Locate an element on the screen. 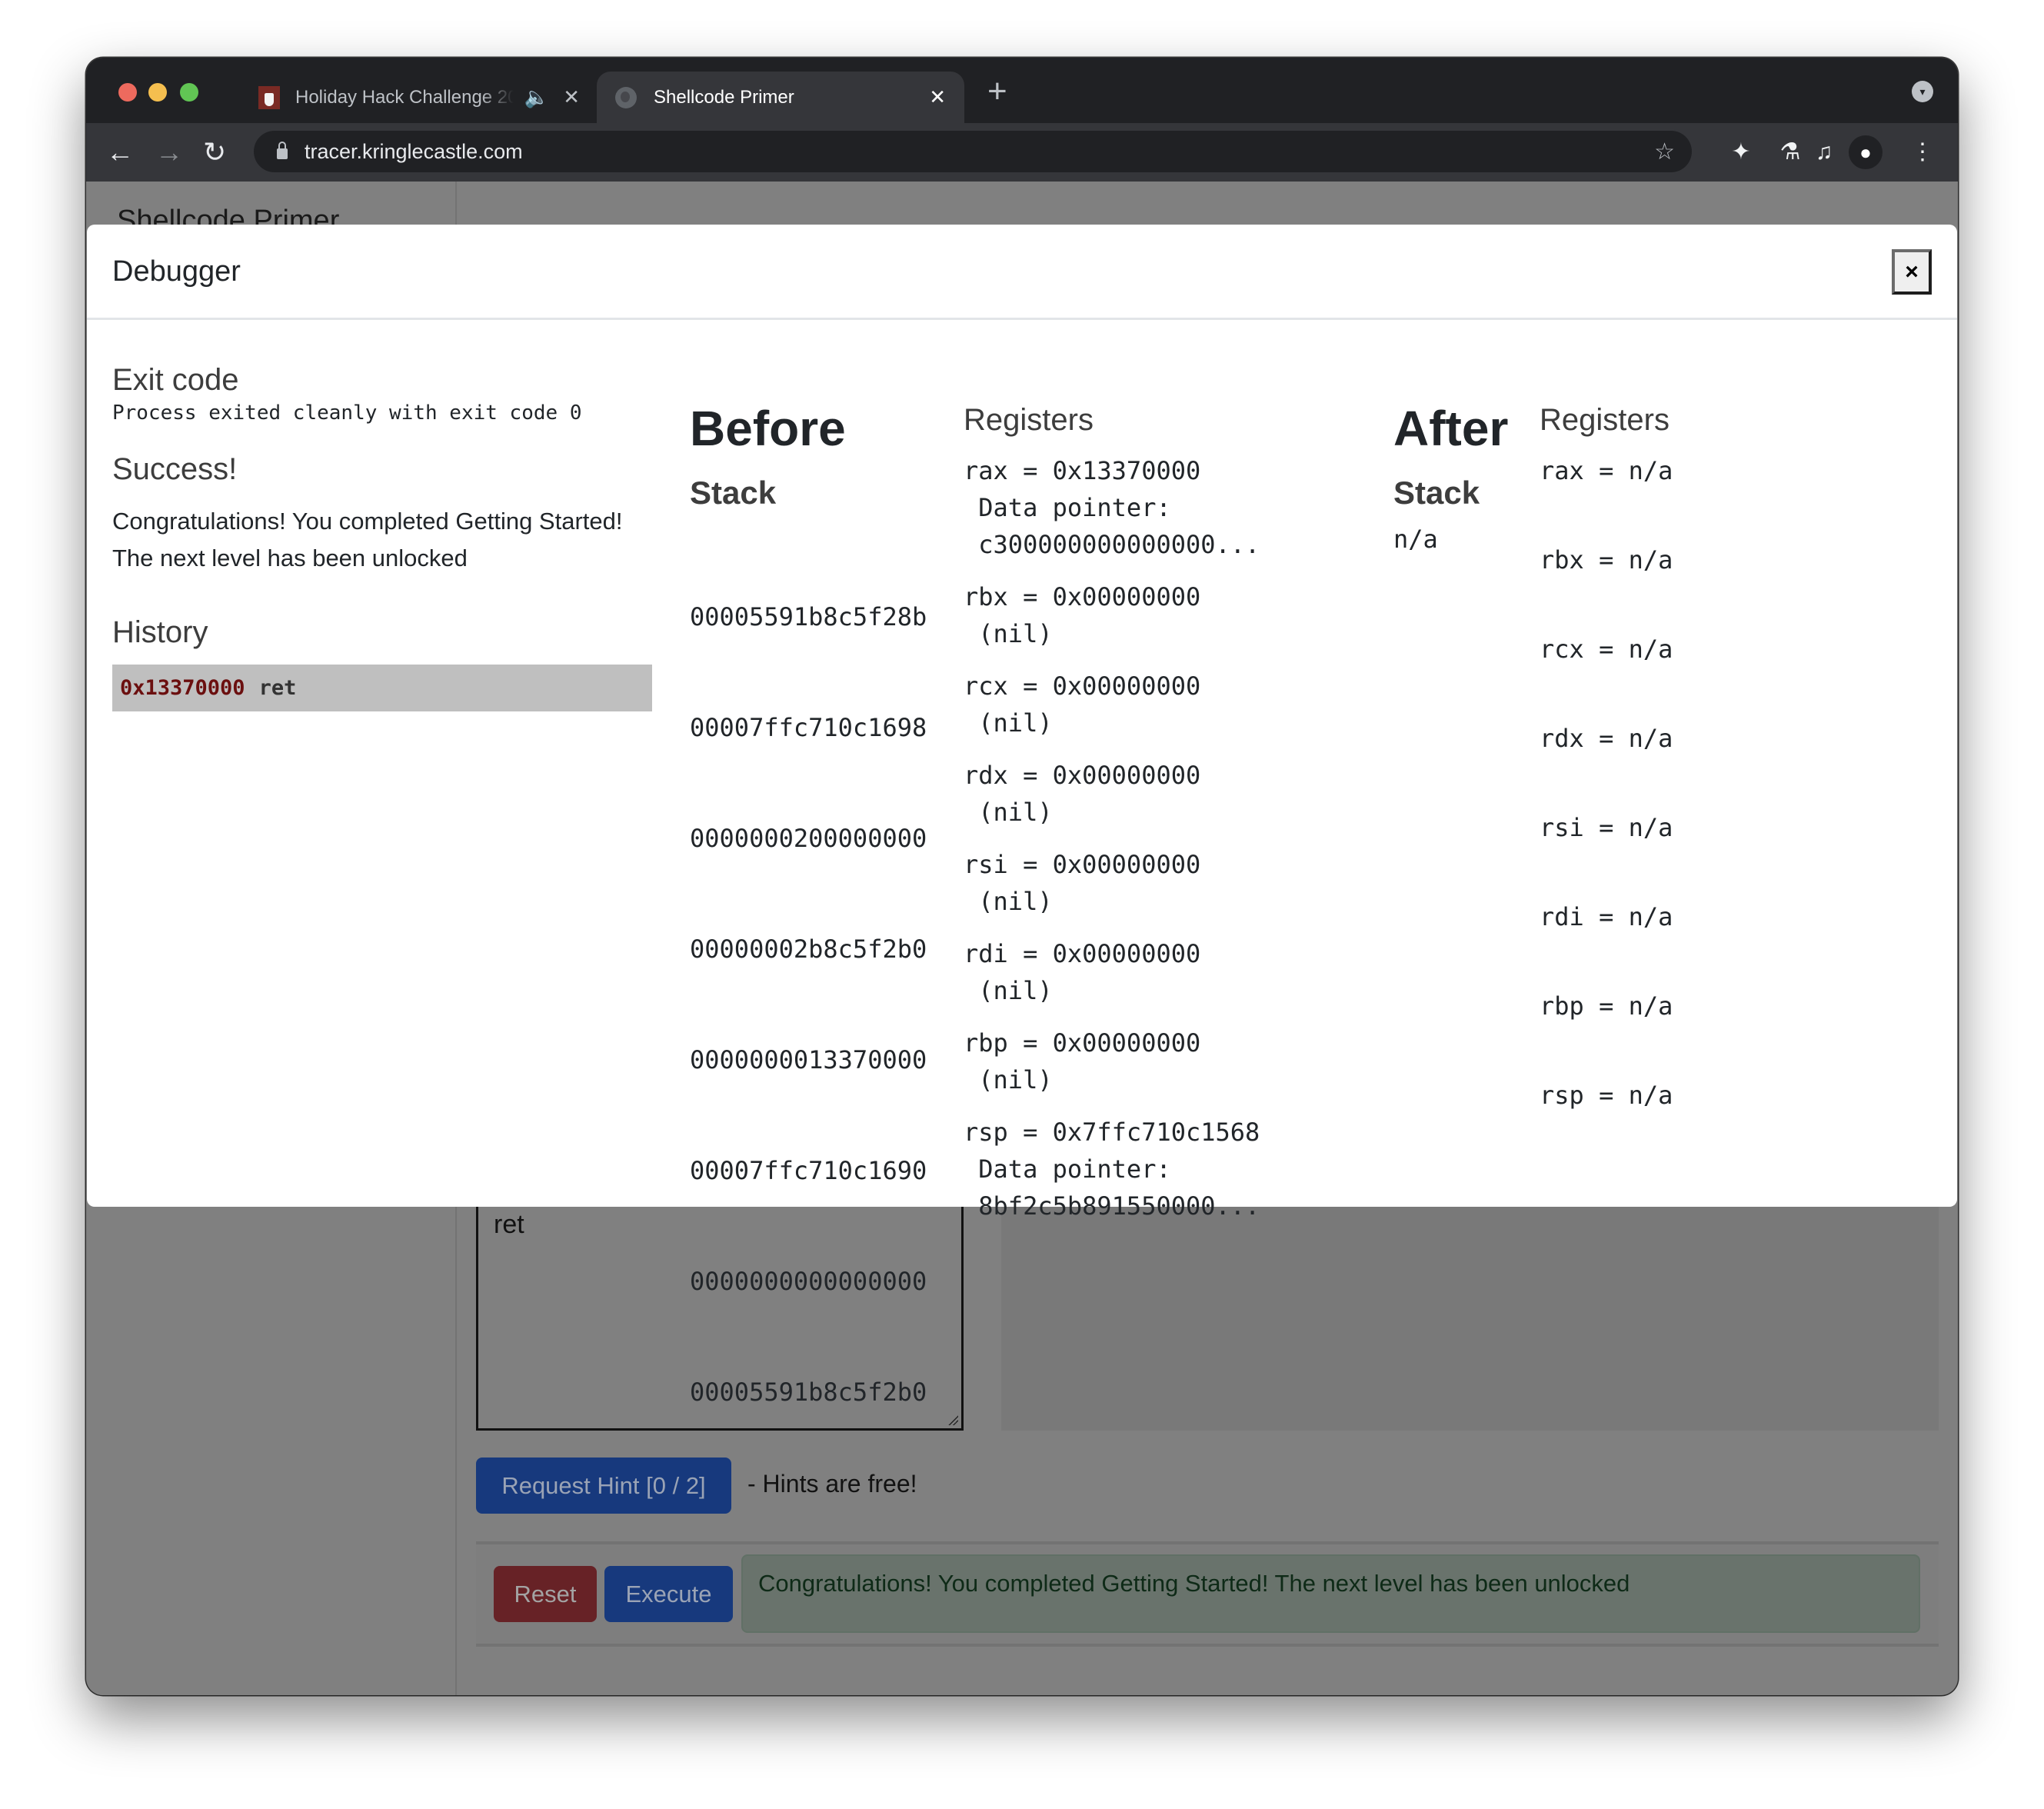 The image size is (2044, 1809). stack-entry: 00007ffc710c1698 is located at coordinates (808, 727).